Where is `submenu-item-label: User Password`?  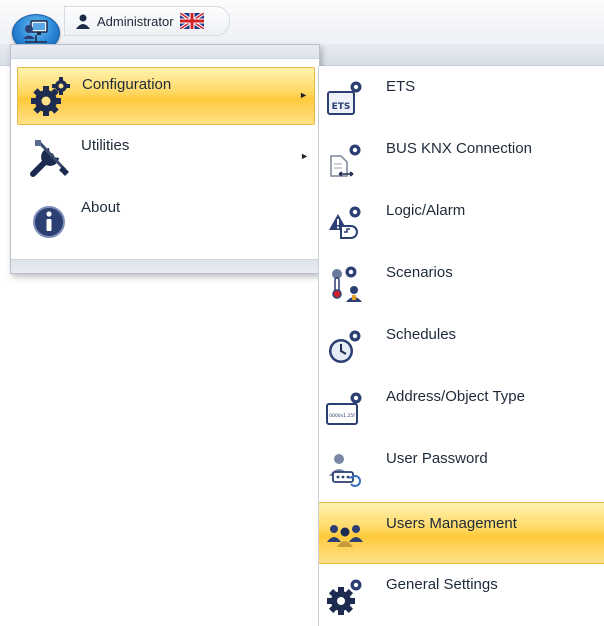
submenu-item-label: User Password is located at coordinates (437, 458).